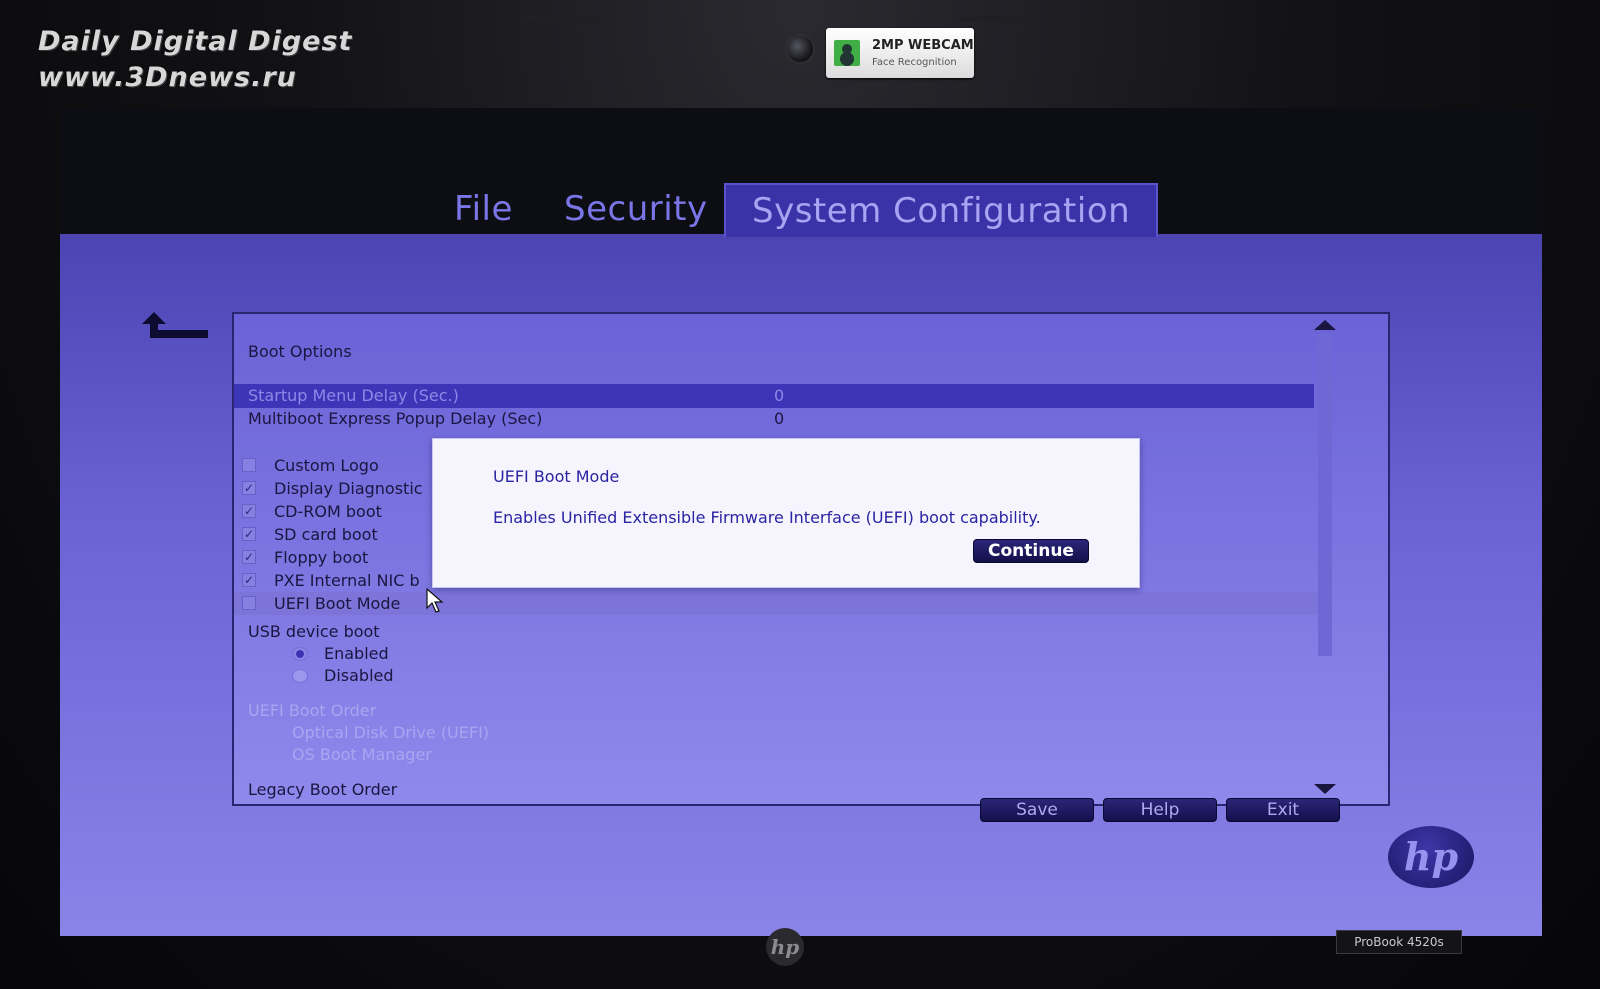  I want to click on scroll-down-icon, so click(1325, 789).